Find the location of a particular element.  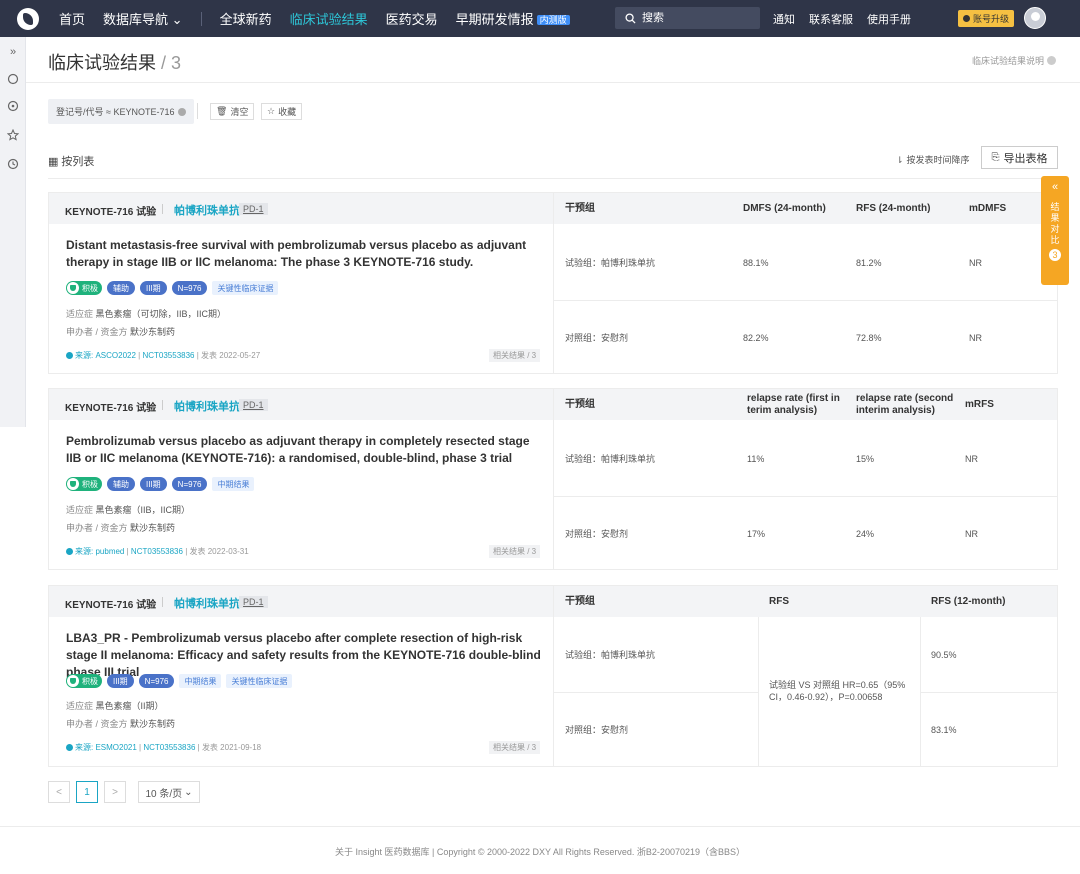

chat-icon is located at coordinates (13, 79).